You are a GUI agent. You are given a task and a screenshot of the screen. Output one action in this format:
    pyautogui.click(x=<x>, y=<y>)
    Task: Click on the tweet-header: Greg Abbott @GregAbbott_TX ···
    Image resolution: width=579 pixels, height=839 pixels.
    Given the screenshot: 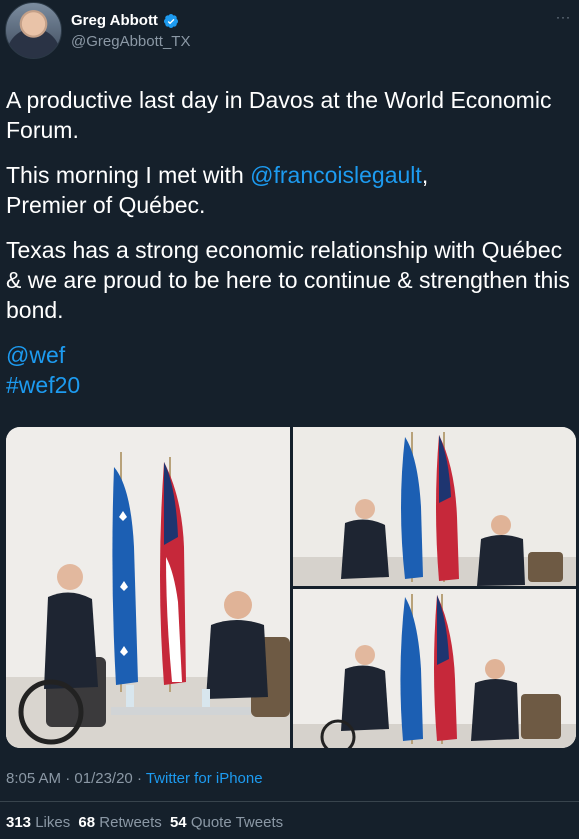 What is the action you would take?
    pyautogui.click(x=290, y=32)
    